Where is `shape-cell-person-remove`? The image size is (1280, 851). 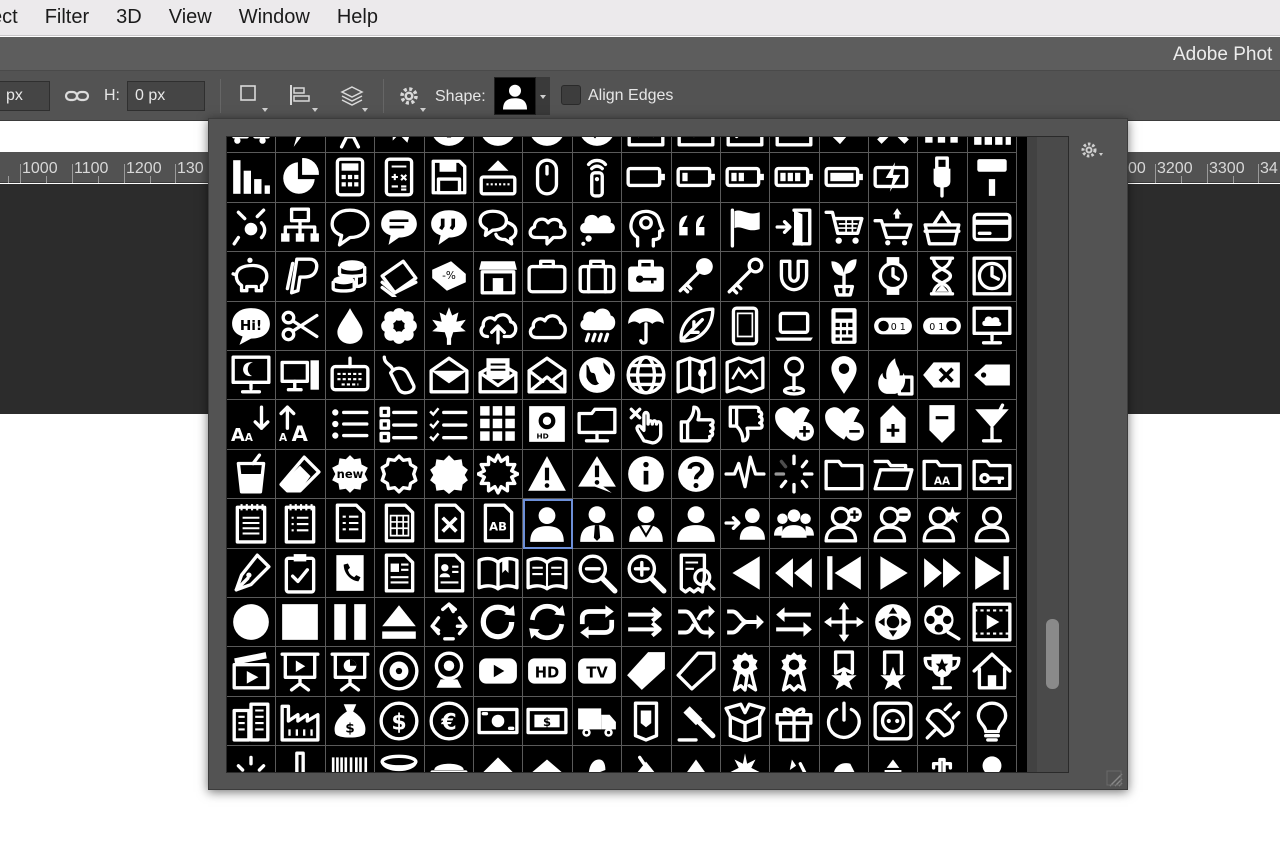 shape-cell-person-remove is located at coordinates (894, 524).